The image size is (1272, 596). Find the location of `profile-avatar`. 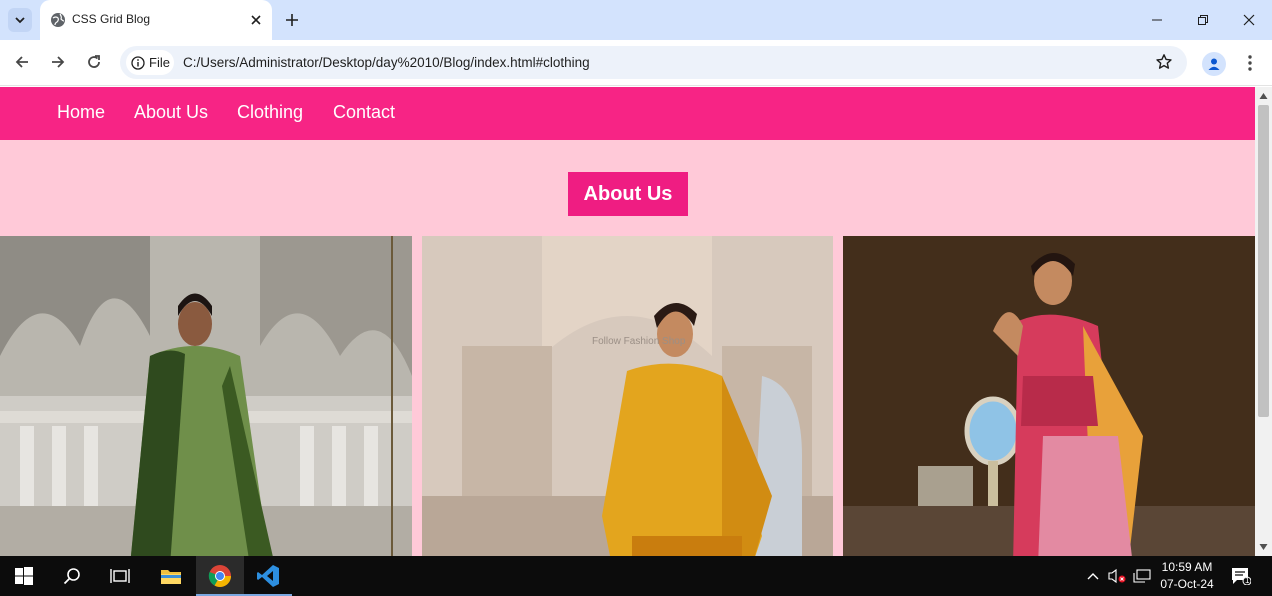

profile-avatar is located at coordinates (1214, 64).